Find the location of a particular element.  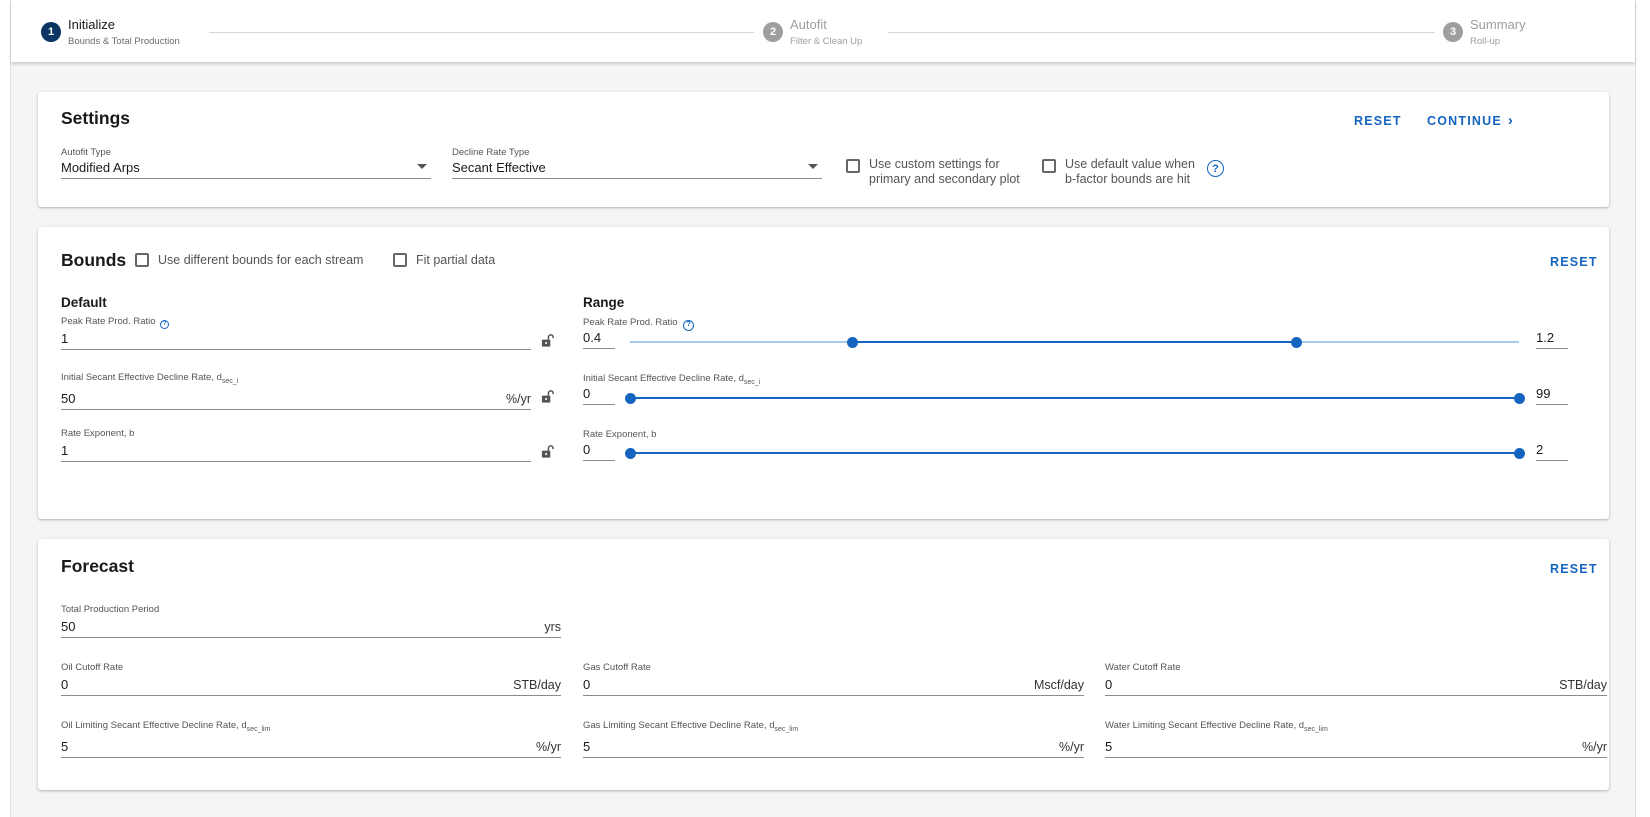

peak-rate-input: 1 is located at coordinates (296, 339).